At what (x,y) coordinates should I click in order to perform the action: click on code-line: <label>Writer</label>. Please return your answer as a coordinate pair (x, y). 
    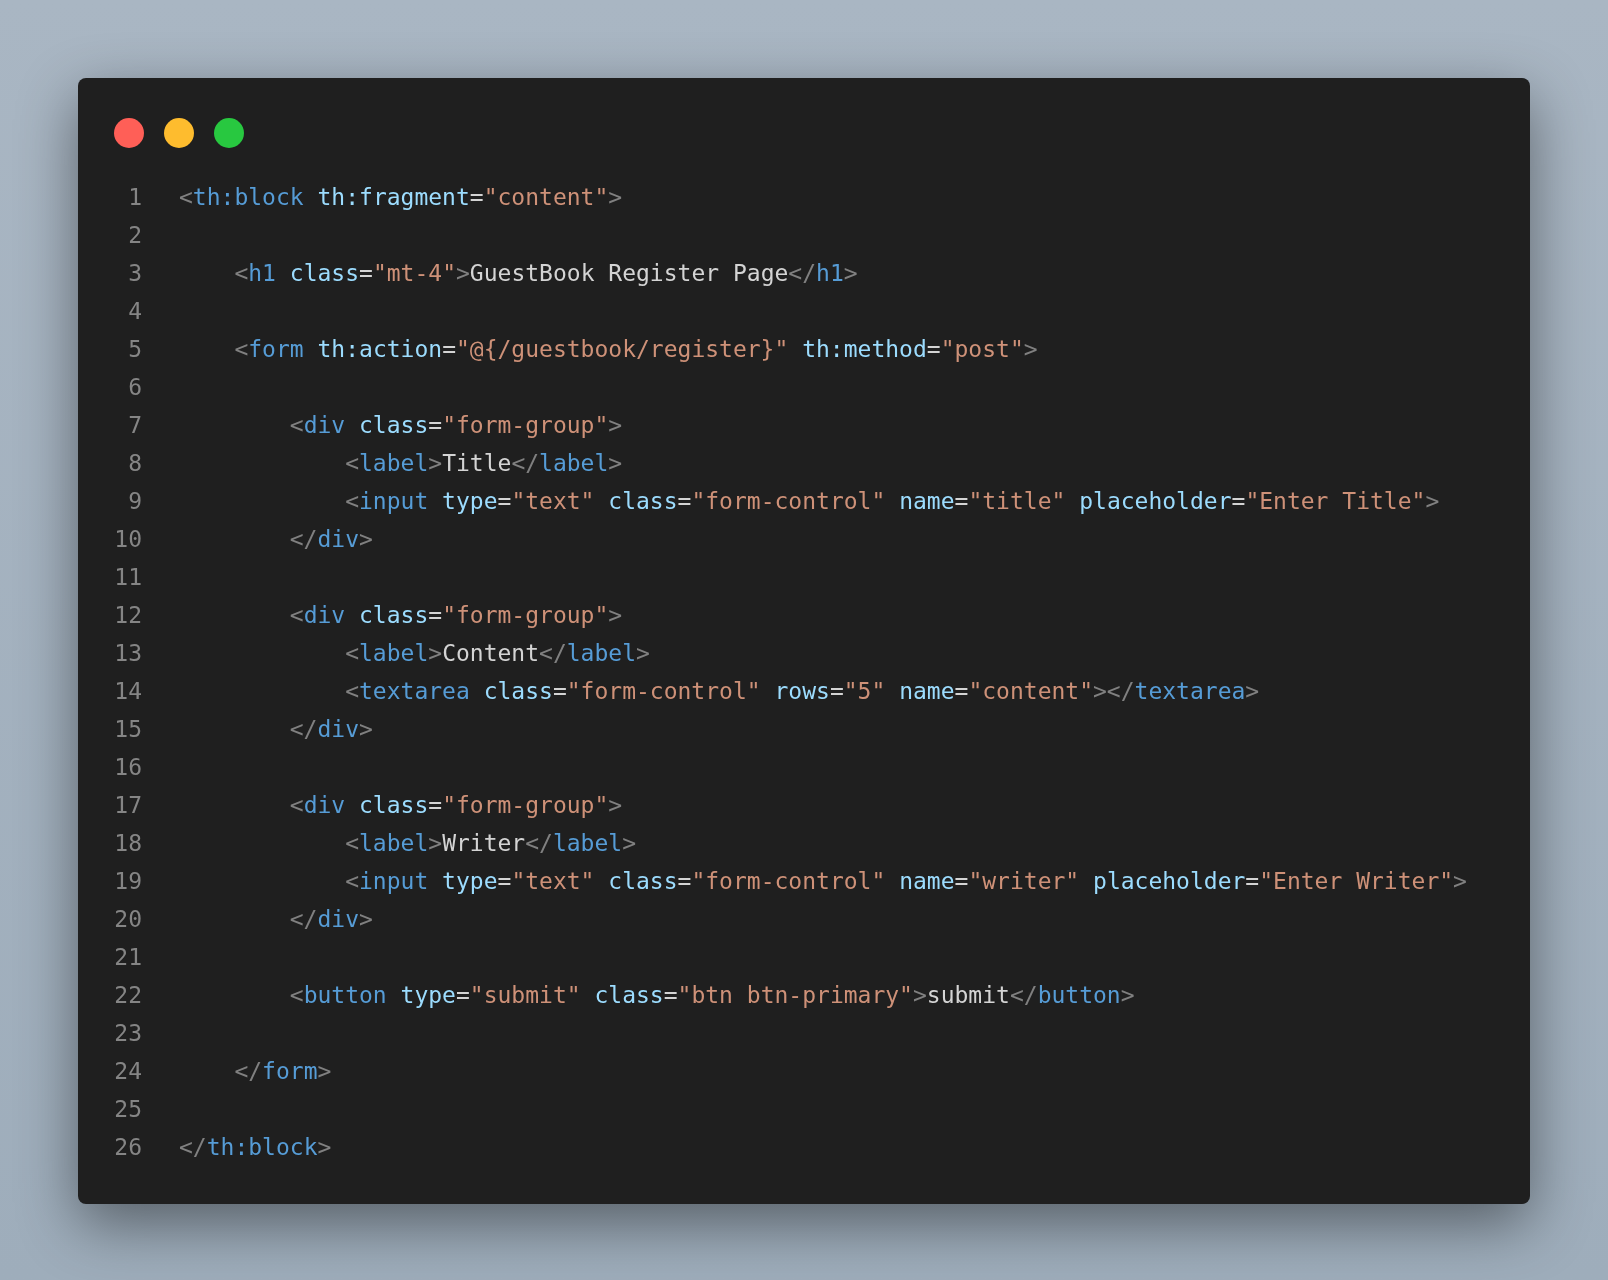
    Looking at the image, I should click on (490, 843).